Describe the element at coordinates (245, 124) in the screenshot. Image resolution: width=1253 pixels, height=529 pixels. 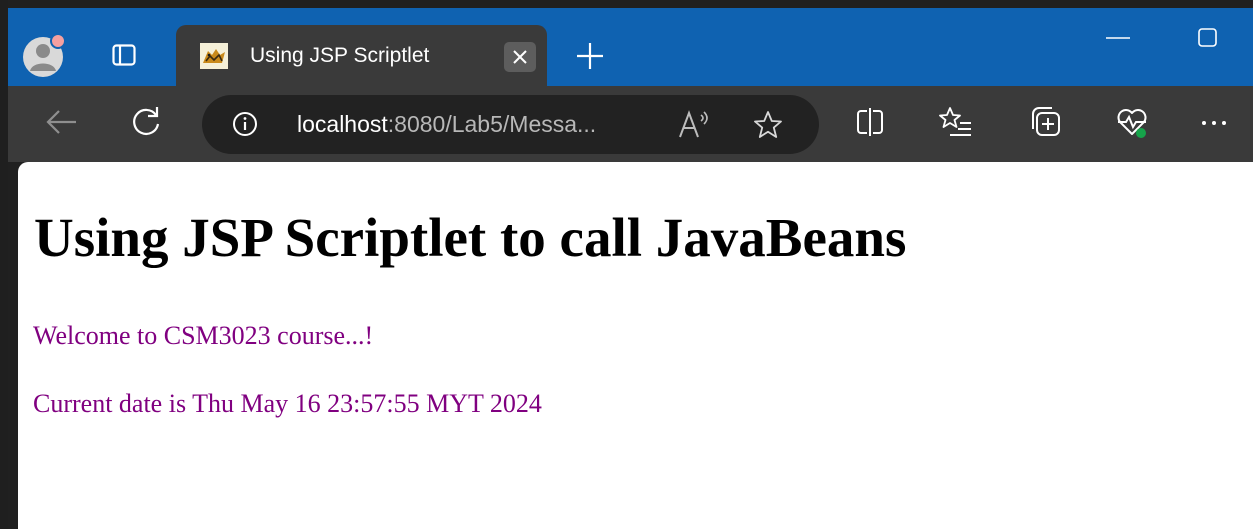
I see `info-icon` at that location.